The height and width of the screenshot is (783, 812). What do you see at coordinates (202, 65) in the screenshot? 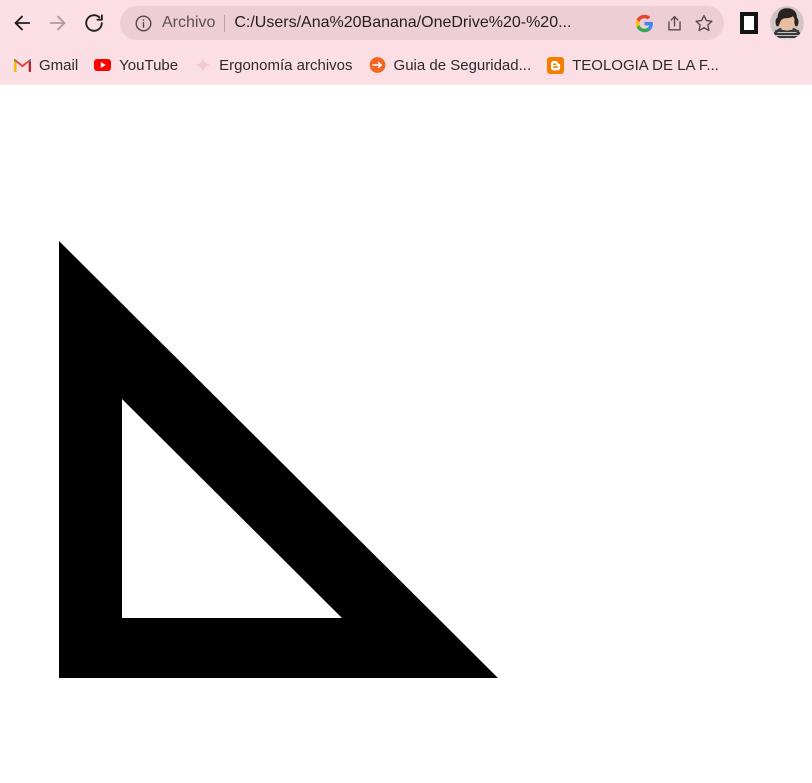
I see `sparkle-icon` at bounding box center [202, 65].